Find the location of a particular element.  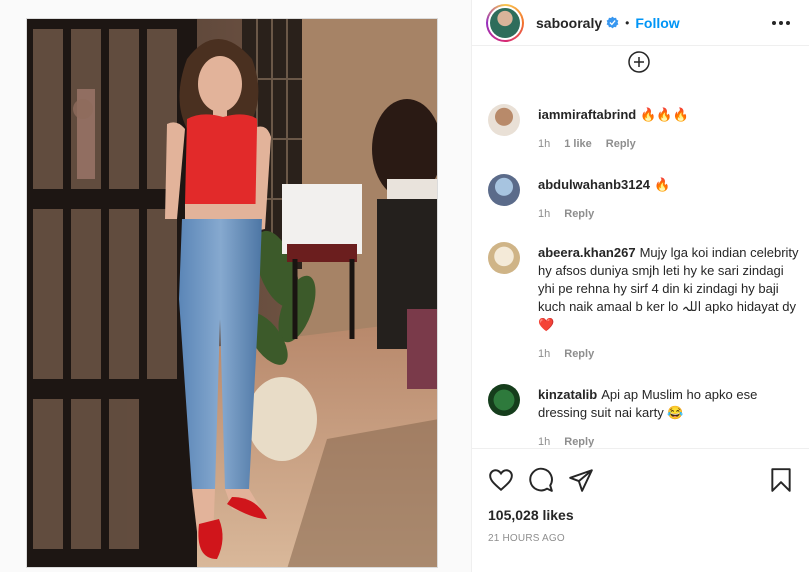

verified-badge-icon is located at coordinates (612, 22).